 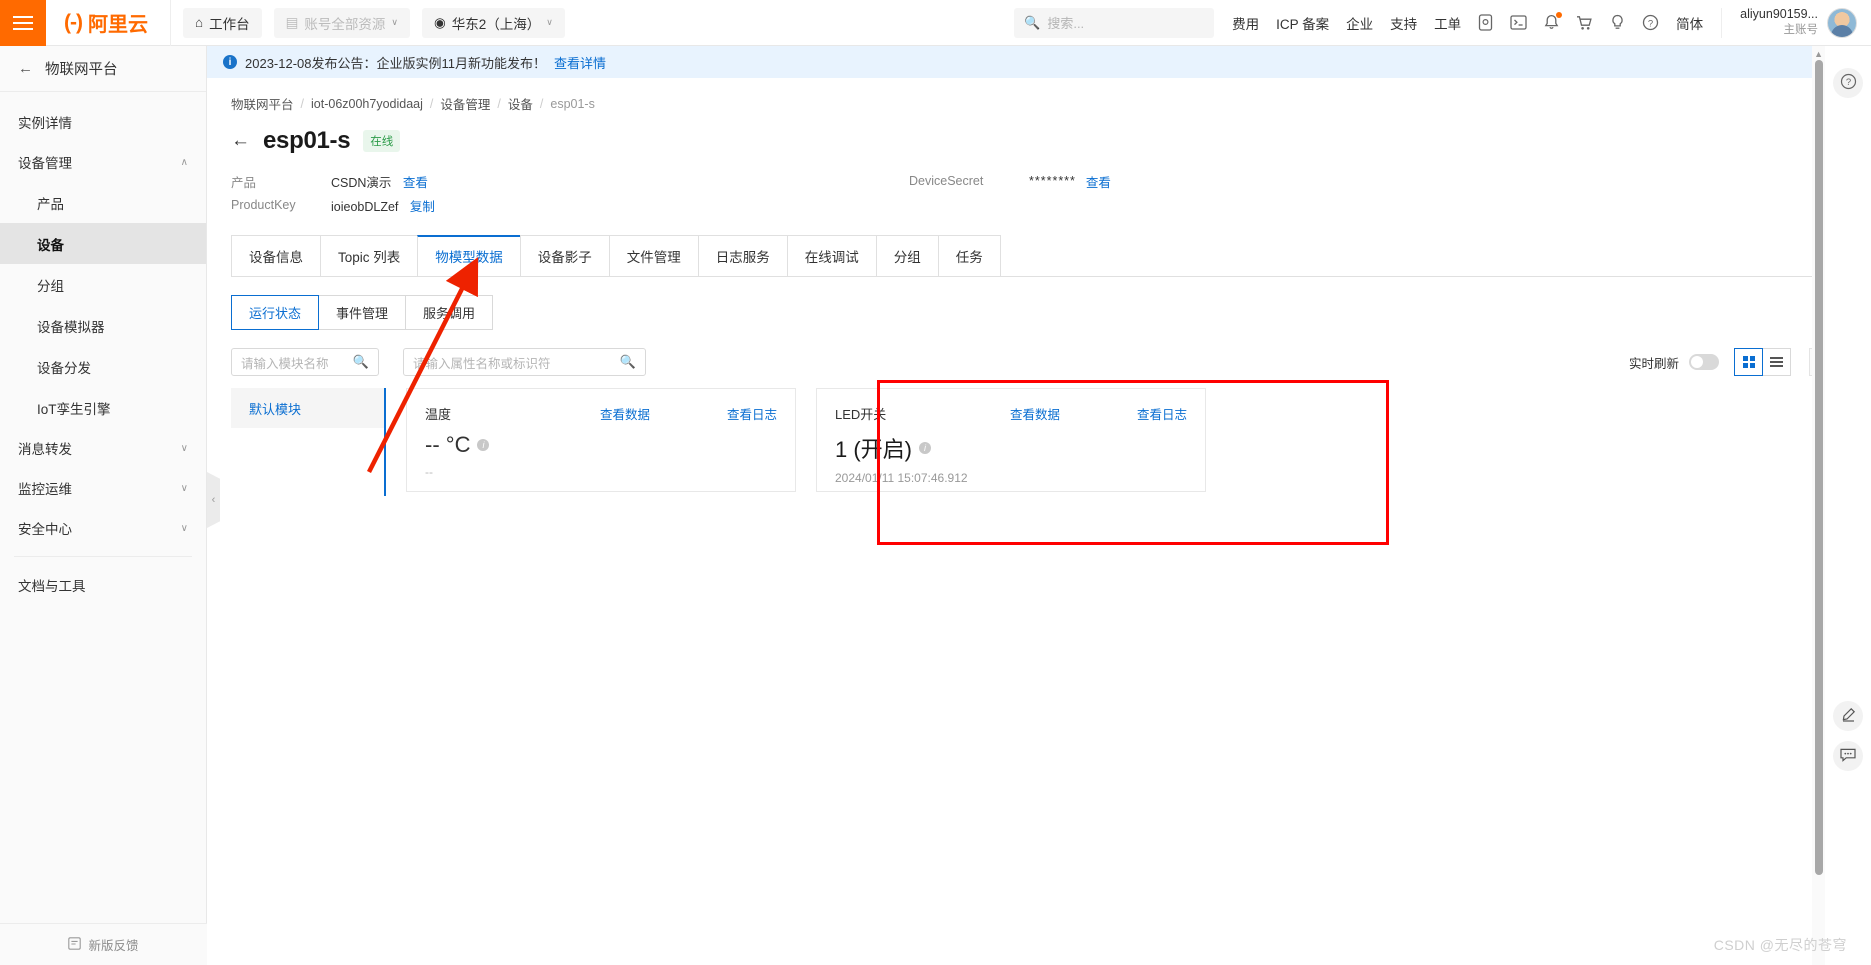 I want to click on tab-topic-list: Topic 列表, so click(x=369, y=255).